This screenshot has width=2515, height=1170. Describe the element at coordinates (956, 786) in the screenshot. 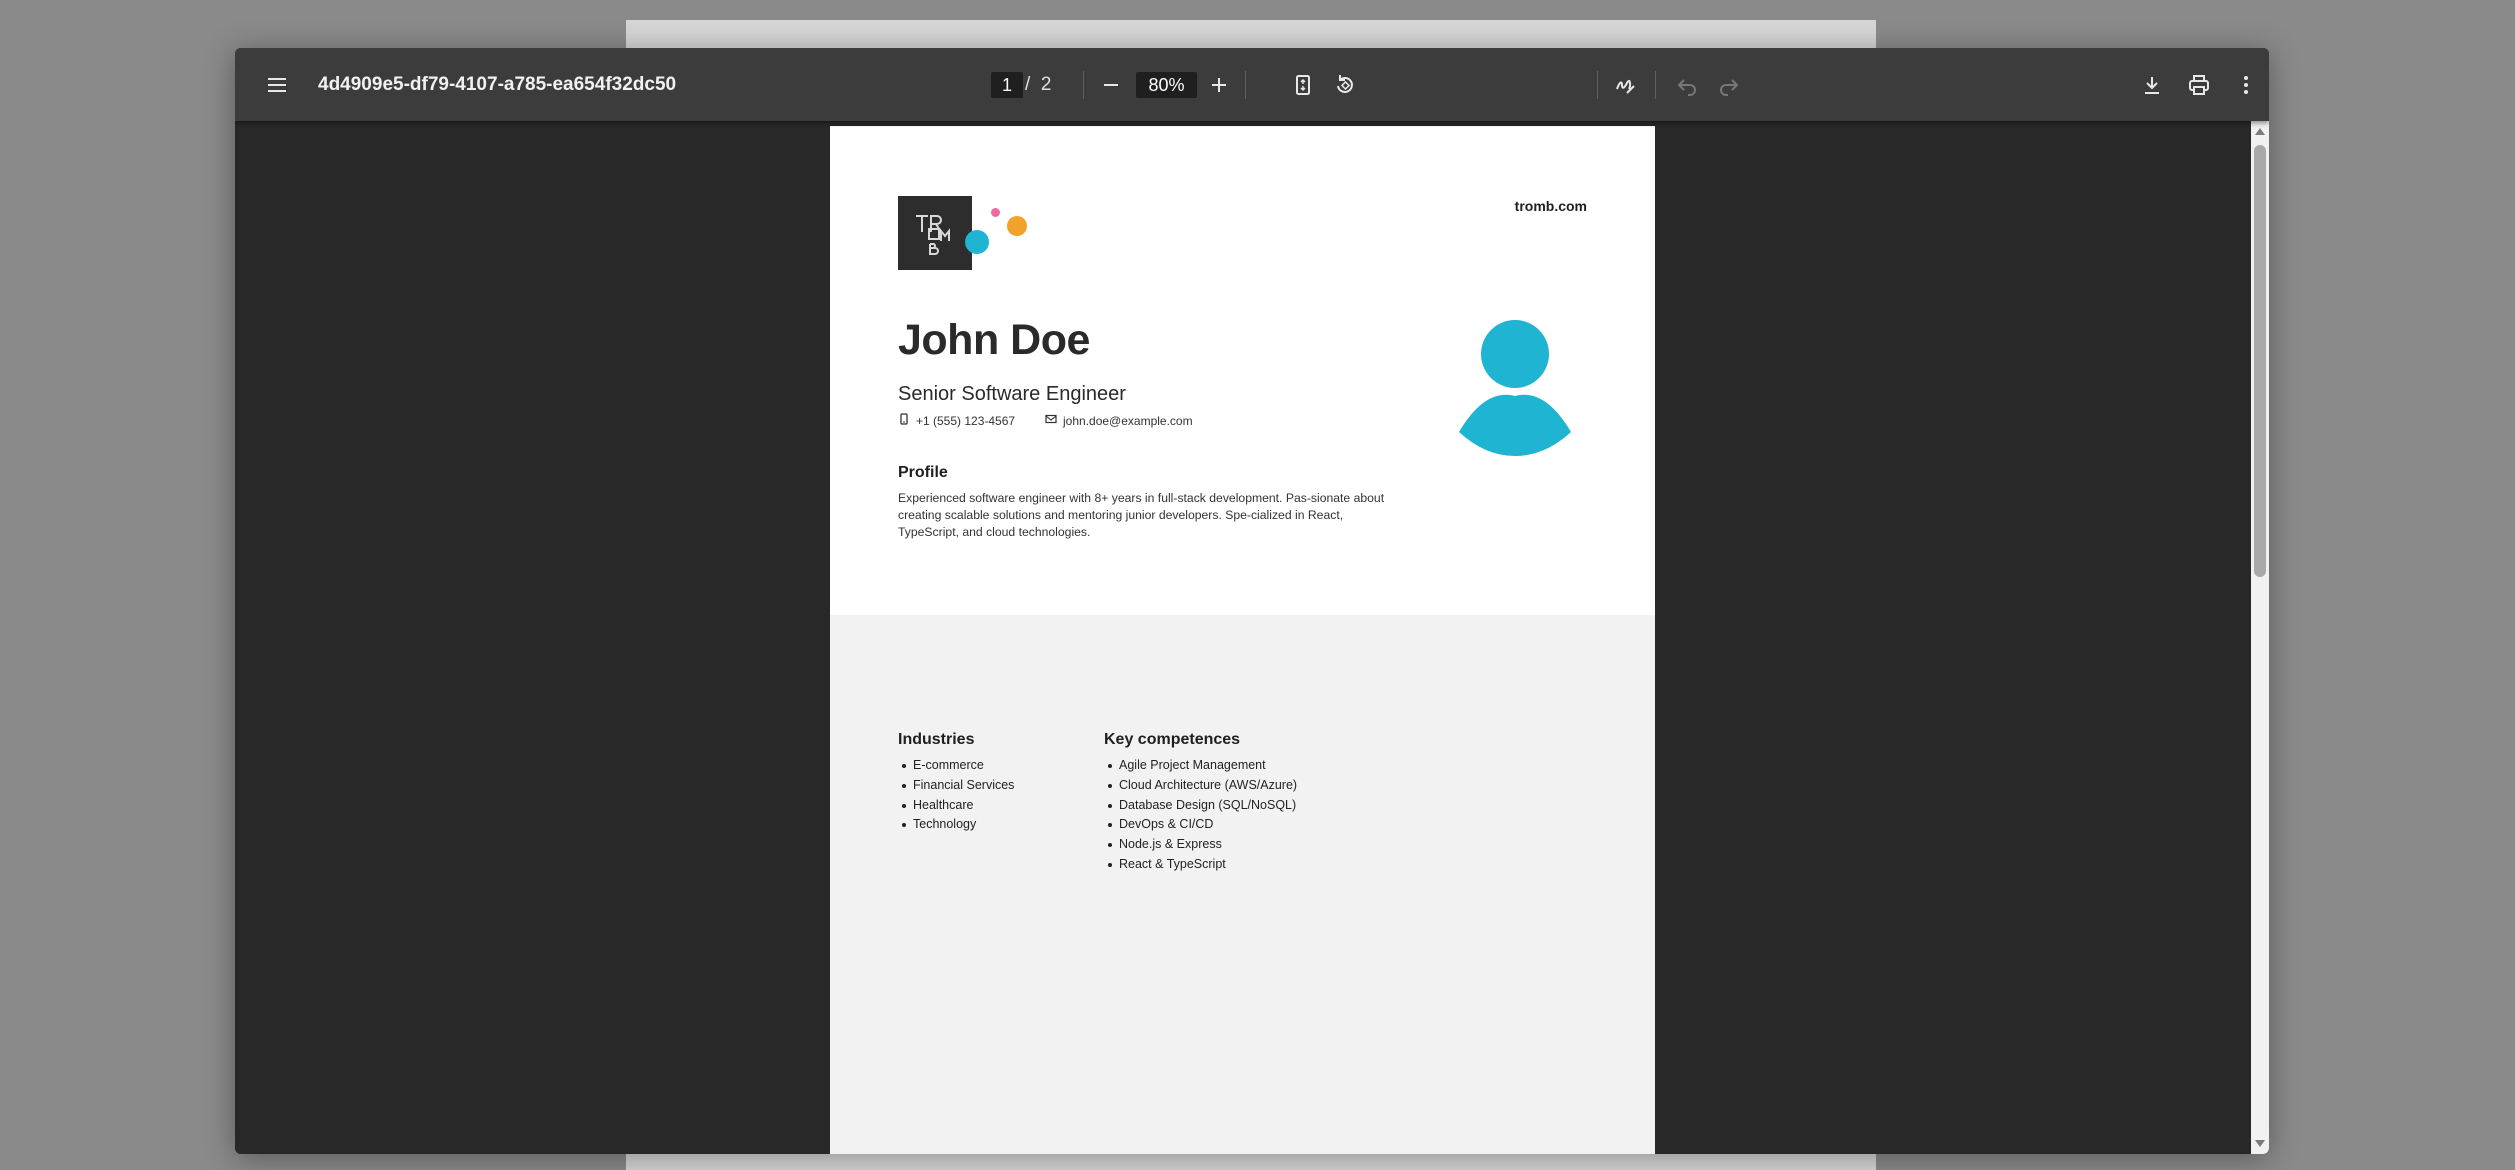

I see `list-item: Financial Services` at that location.